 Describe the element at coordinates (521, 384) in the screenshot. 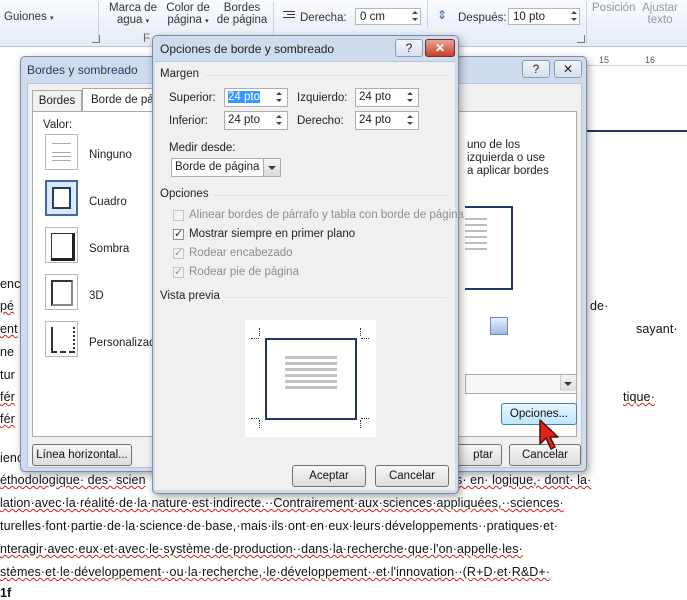

I see `apply-to-select` at that location.